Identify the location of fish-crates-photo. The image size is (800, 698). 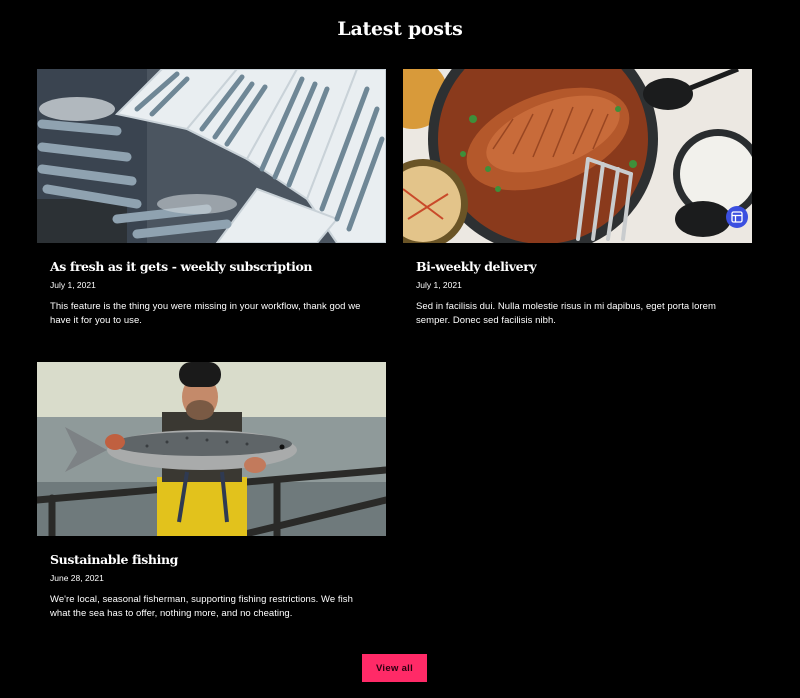
(211, 156).